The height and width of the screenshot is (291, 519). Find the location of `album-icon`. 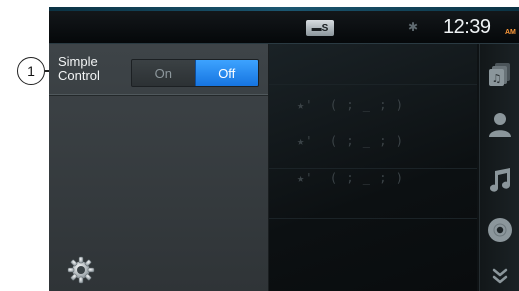

album-icon is located at coordinates (500, 230).